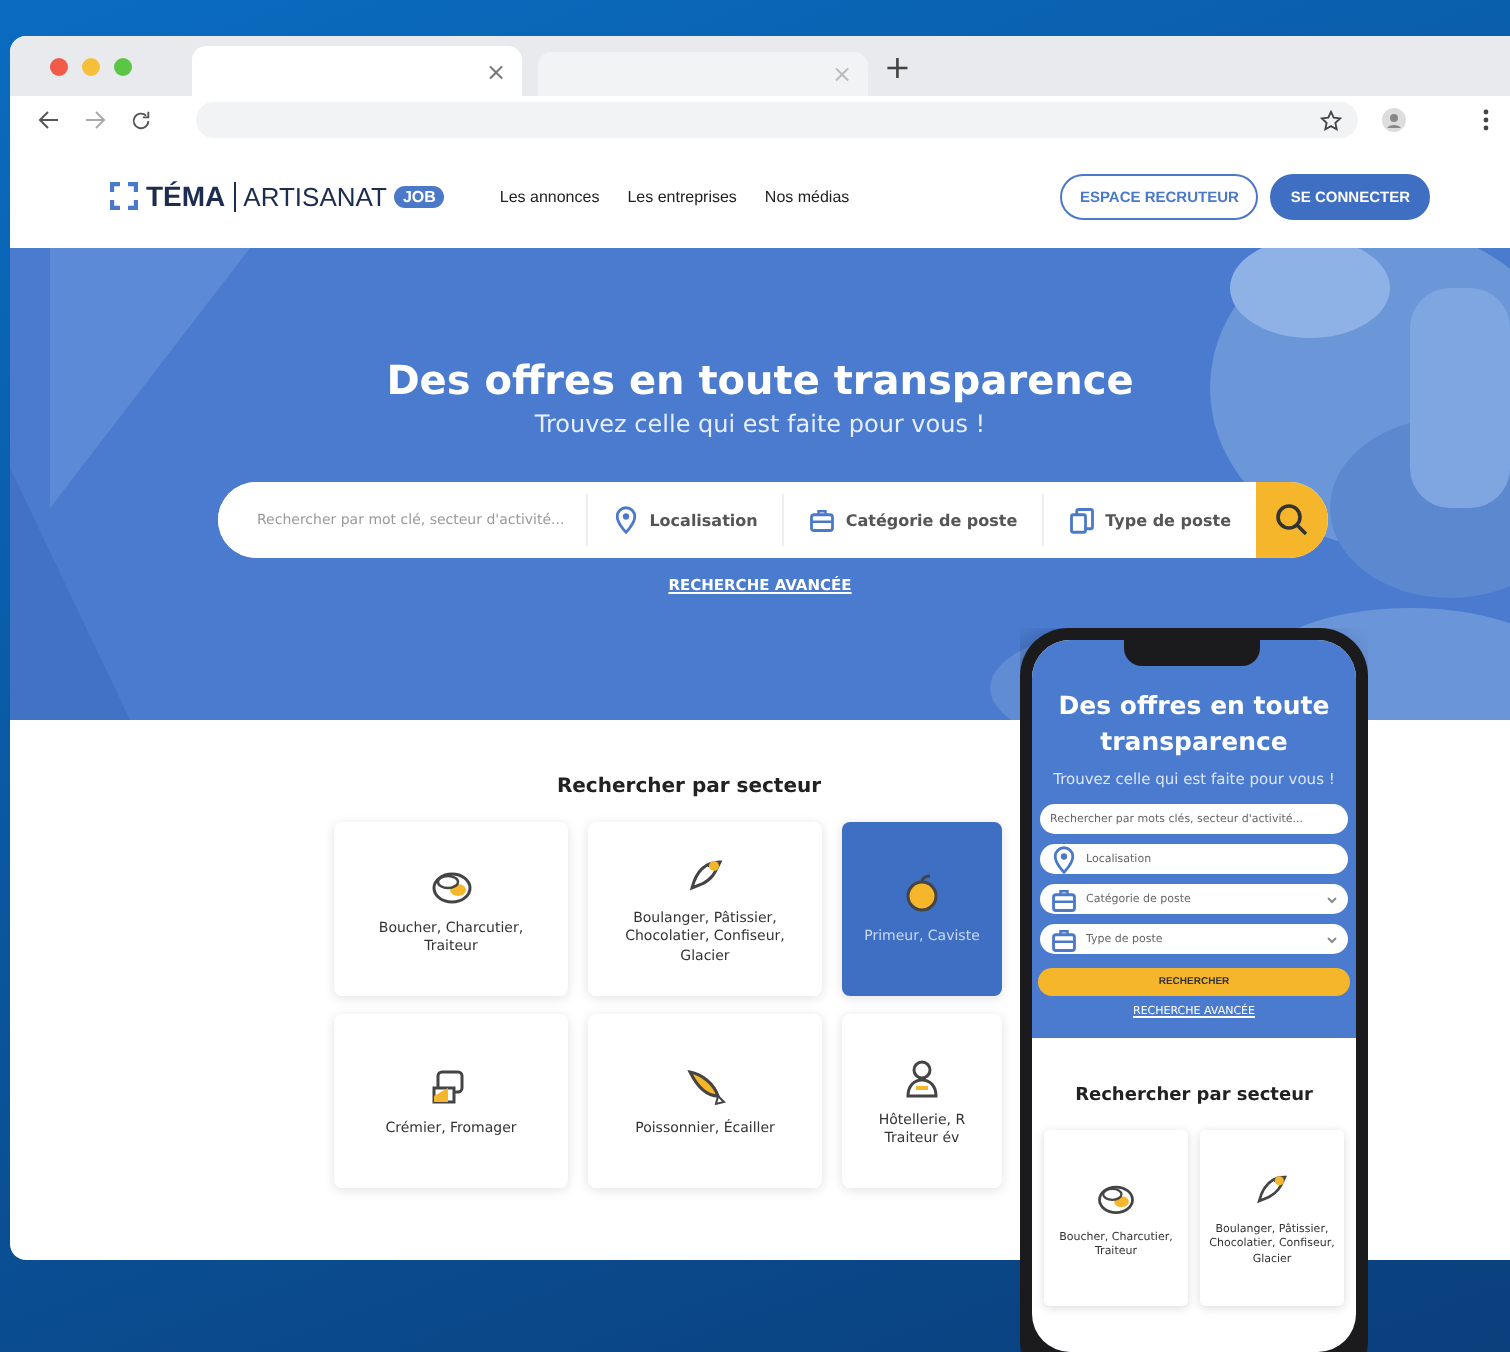 This screenshot has height=1352, width=1510. I want to click on filter-label: Catégorie de poste, so click(931, 520).